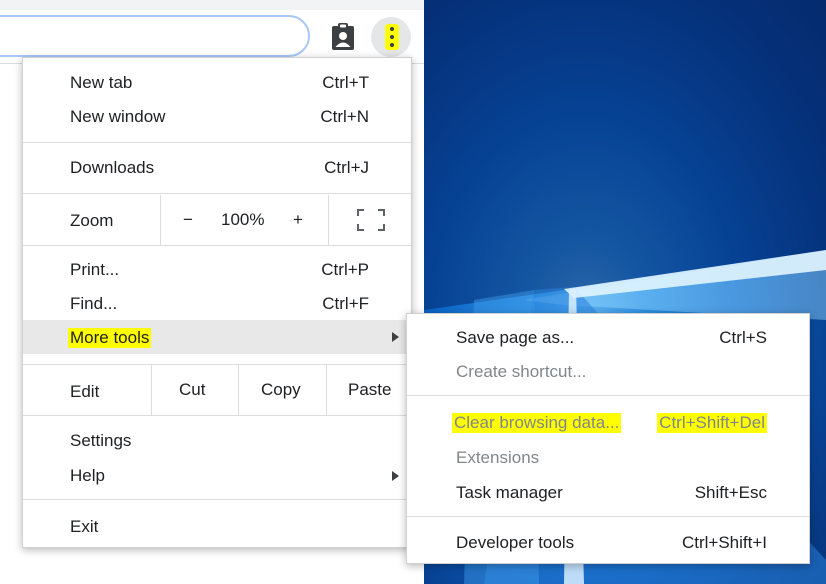  I want to click on fullscreen-icon, so click(371, 220).